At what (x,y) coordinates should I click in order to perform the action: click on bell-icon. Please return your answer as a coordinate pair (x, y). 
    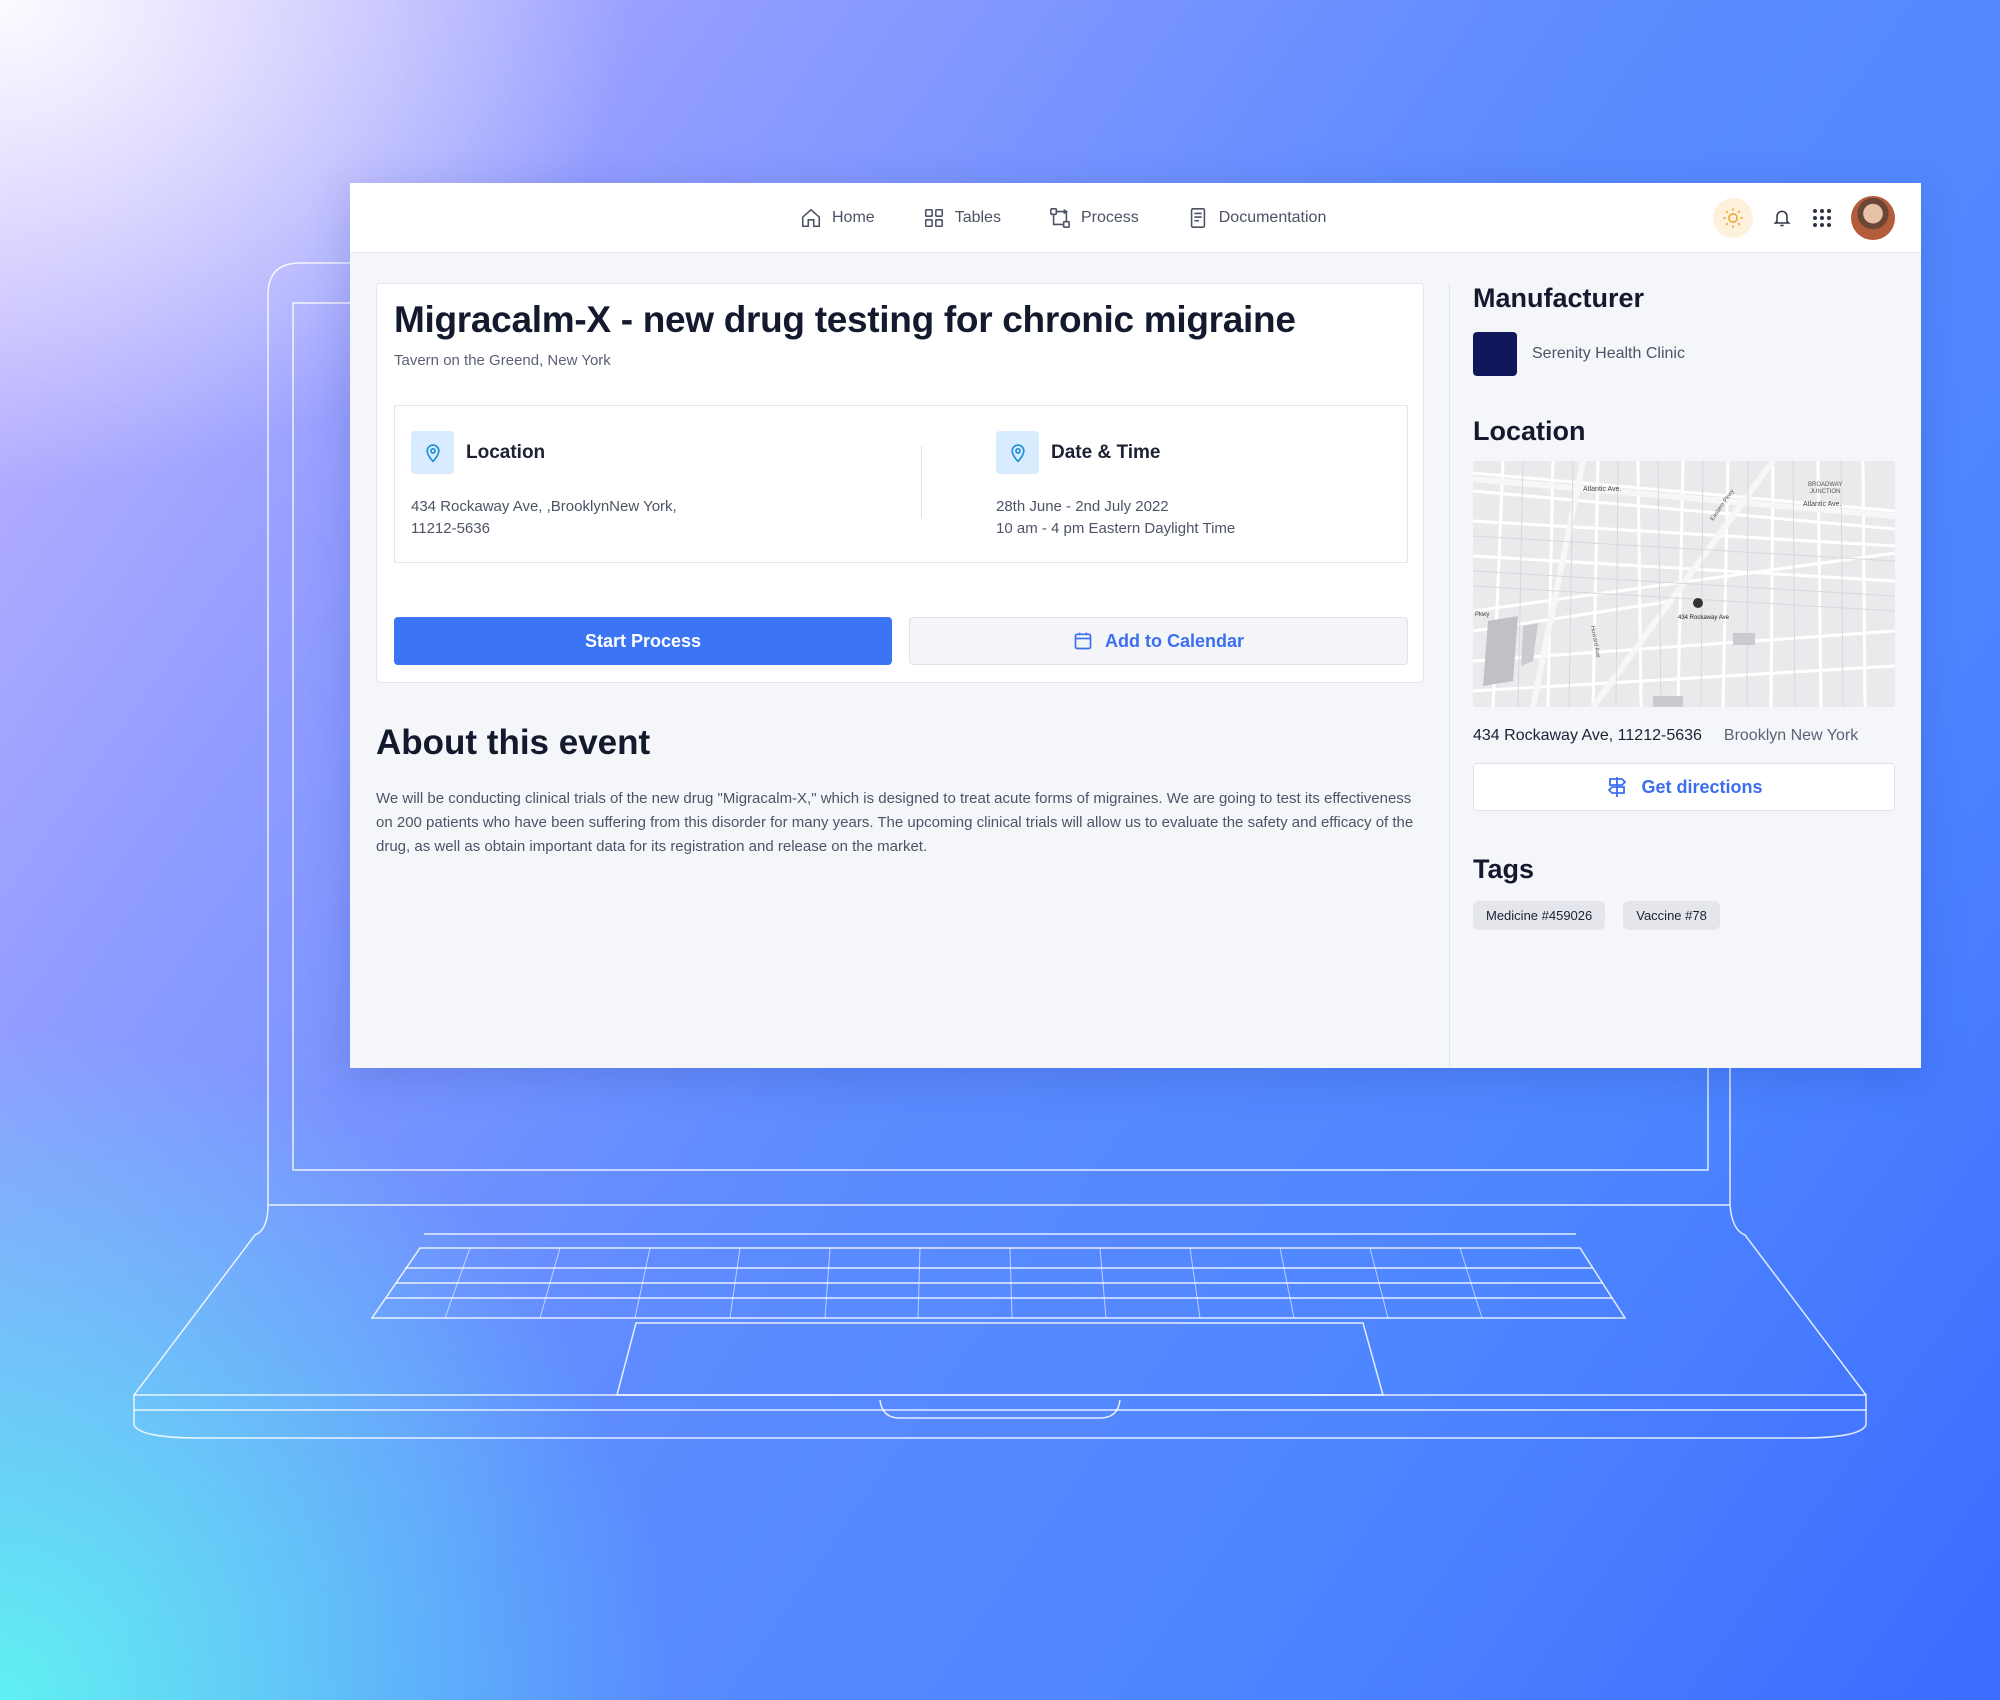
    Looking at the image, I should click on (1782, 218).